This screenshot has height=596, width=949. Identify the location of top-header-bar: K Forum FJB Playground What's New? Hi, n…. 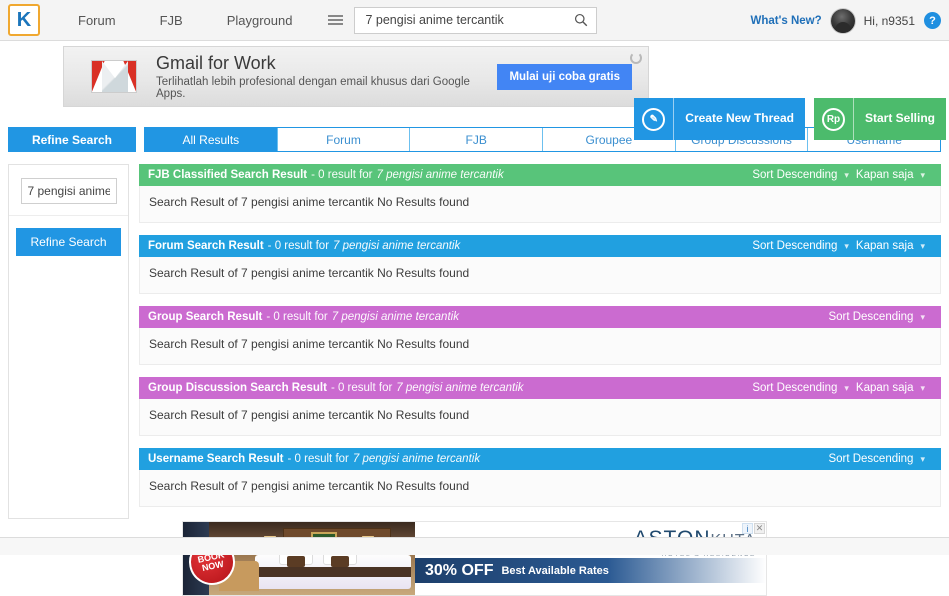
(474, 20).